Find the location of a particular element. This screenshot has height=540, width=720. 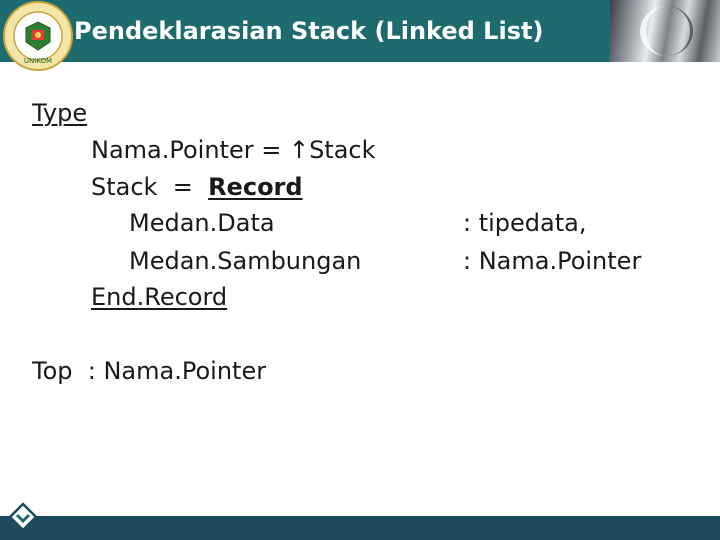

top-declaration: Top : Nama.Pointer is located at coordinates (149, 371).